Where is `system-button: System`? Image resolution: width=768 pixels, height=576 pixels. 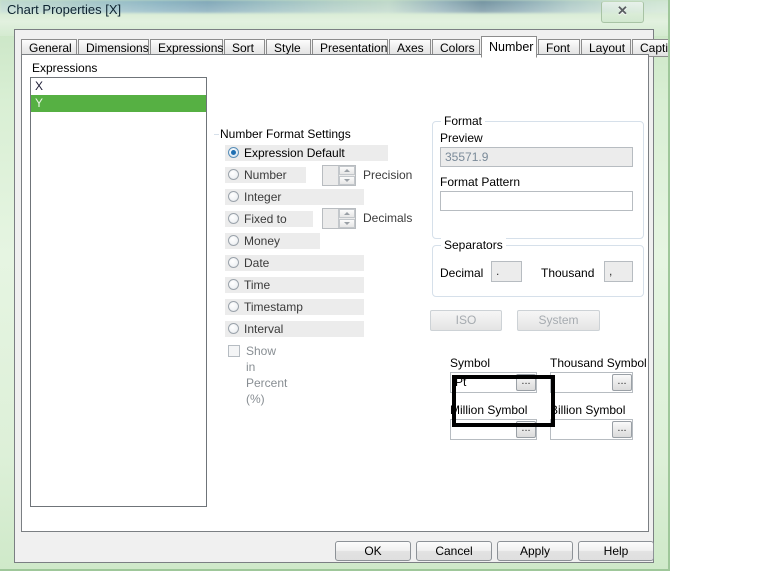
system-button: System is located at coordinates (558, 320).